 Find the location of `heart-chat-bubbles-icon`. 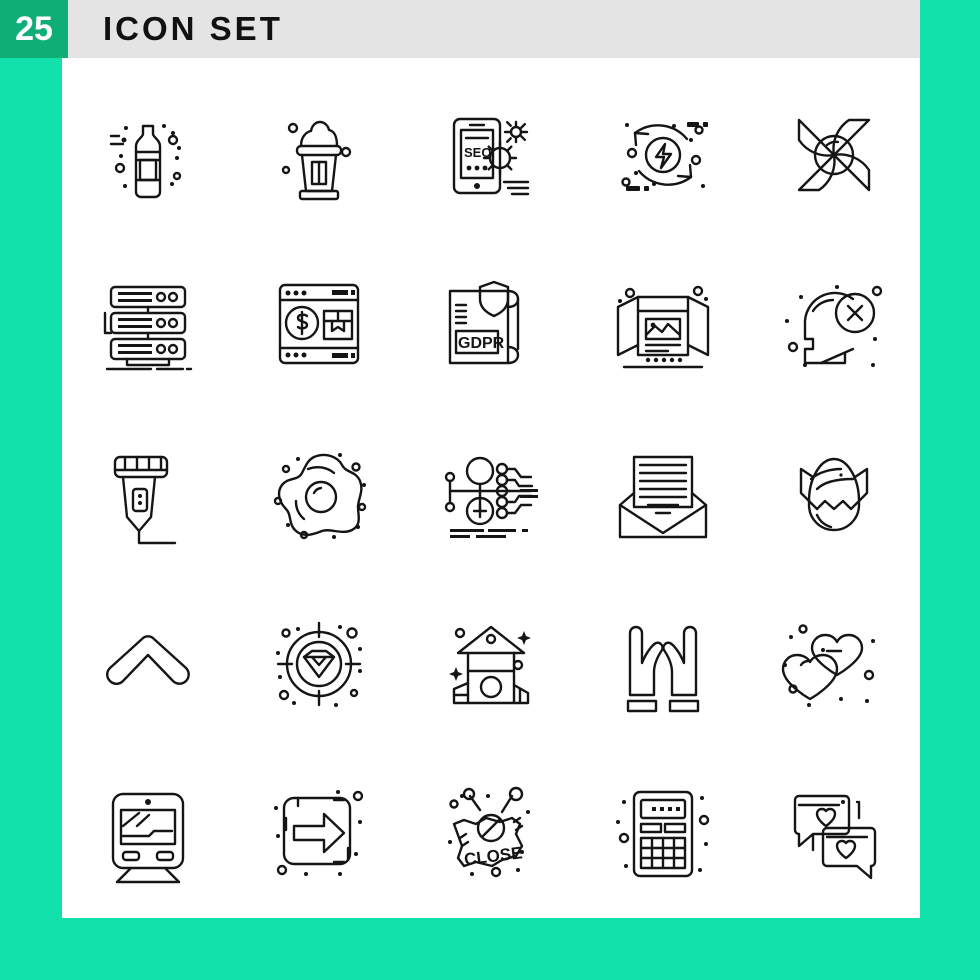

heart-chat-bubbles-icon is located at coordinates (835, 837).